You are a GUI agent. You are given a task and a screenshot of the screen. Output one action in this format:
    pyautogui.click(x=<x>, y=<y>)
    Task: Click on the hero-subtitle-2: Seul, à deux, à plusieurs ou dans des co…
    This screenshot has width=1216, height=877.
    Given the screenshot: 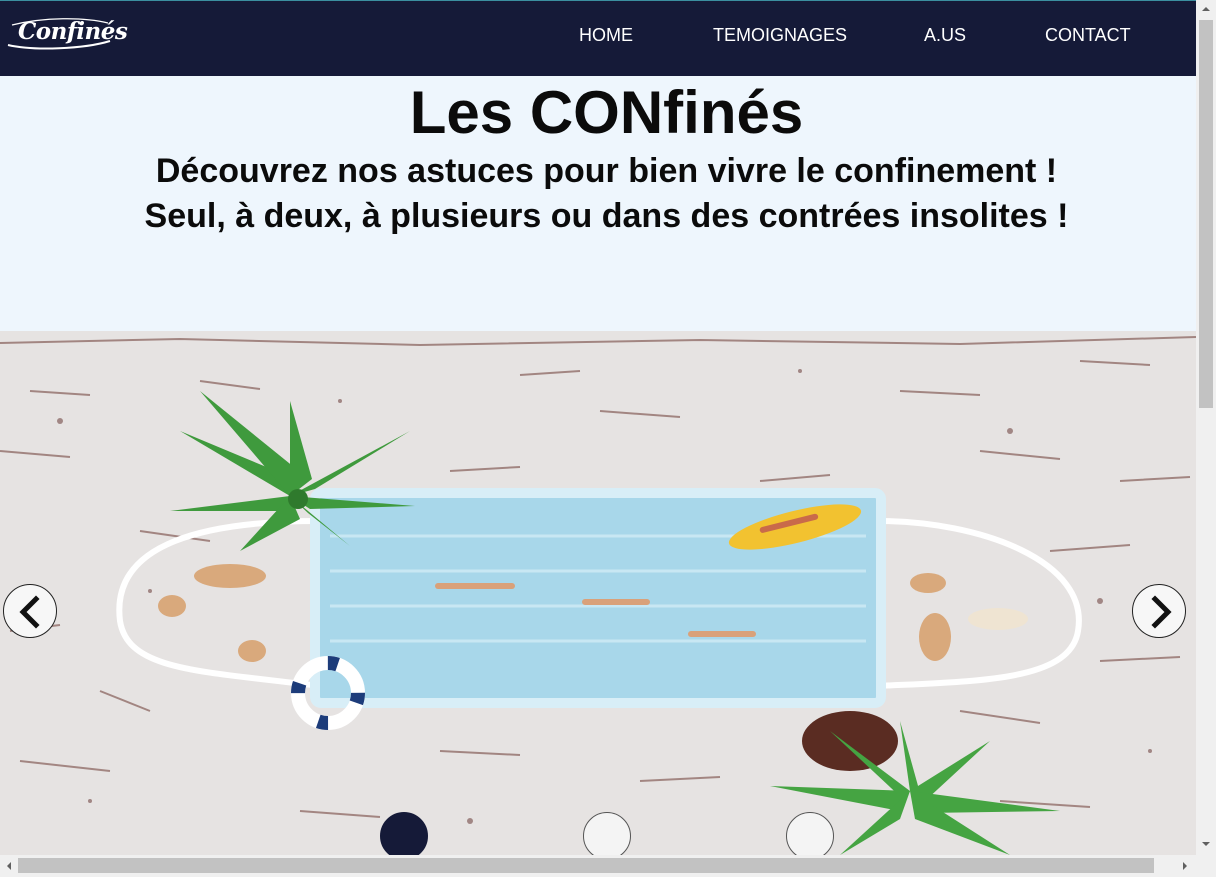 What is the action you would take?
    pyautogui.click(x=606, y=216)
    